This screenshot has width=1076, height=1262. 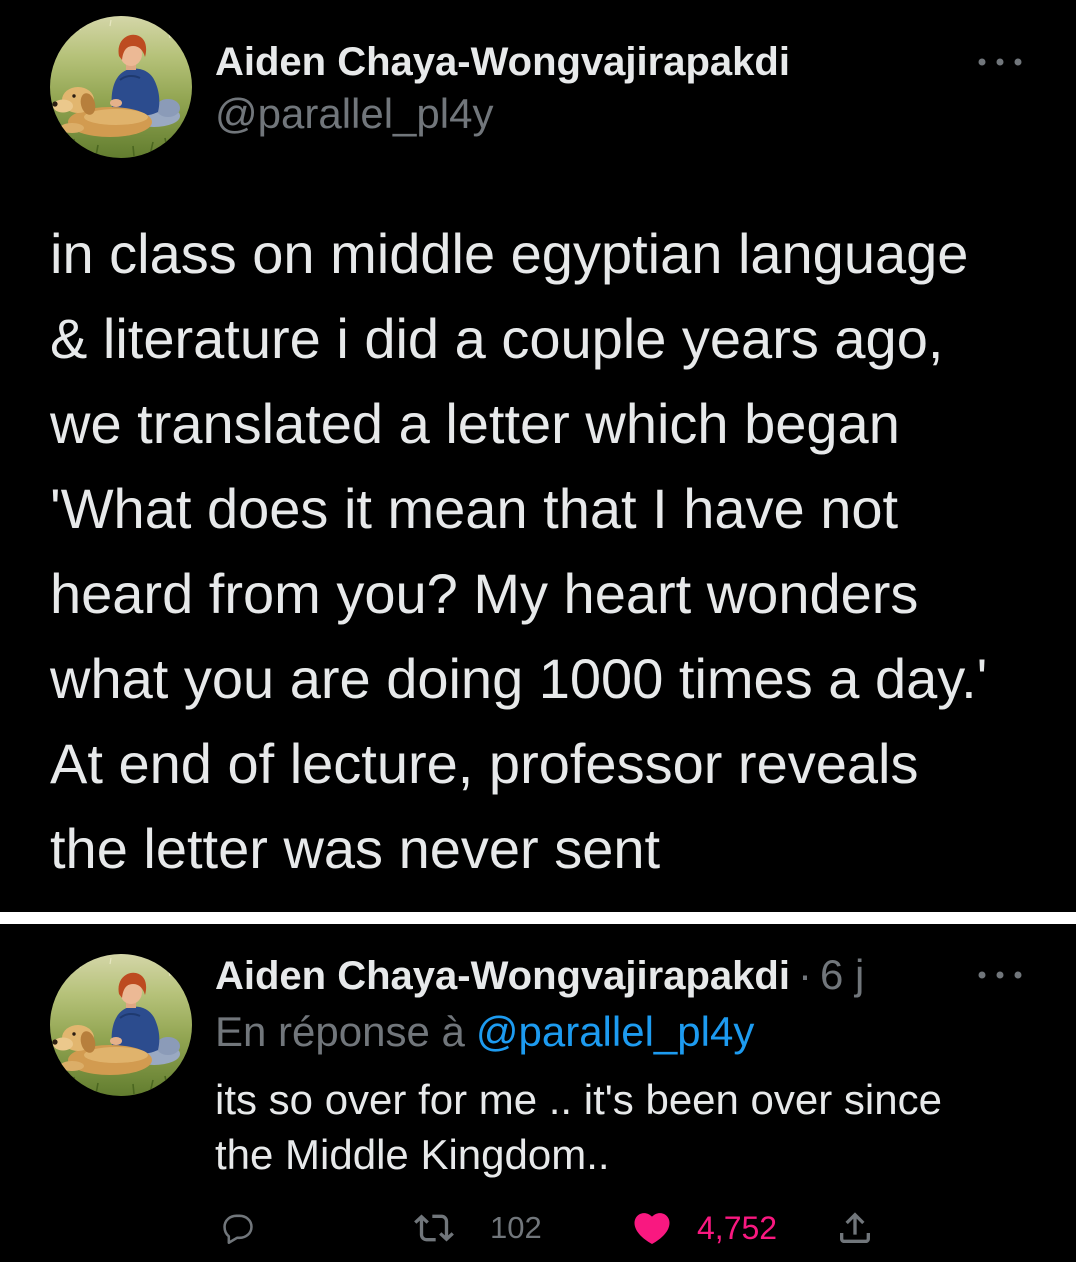 I want to click on share-button, so click(x=855, y=1228).